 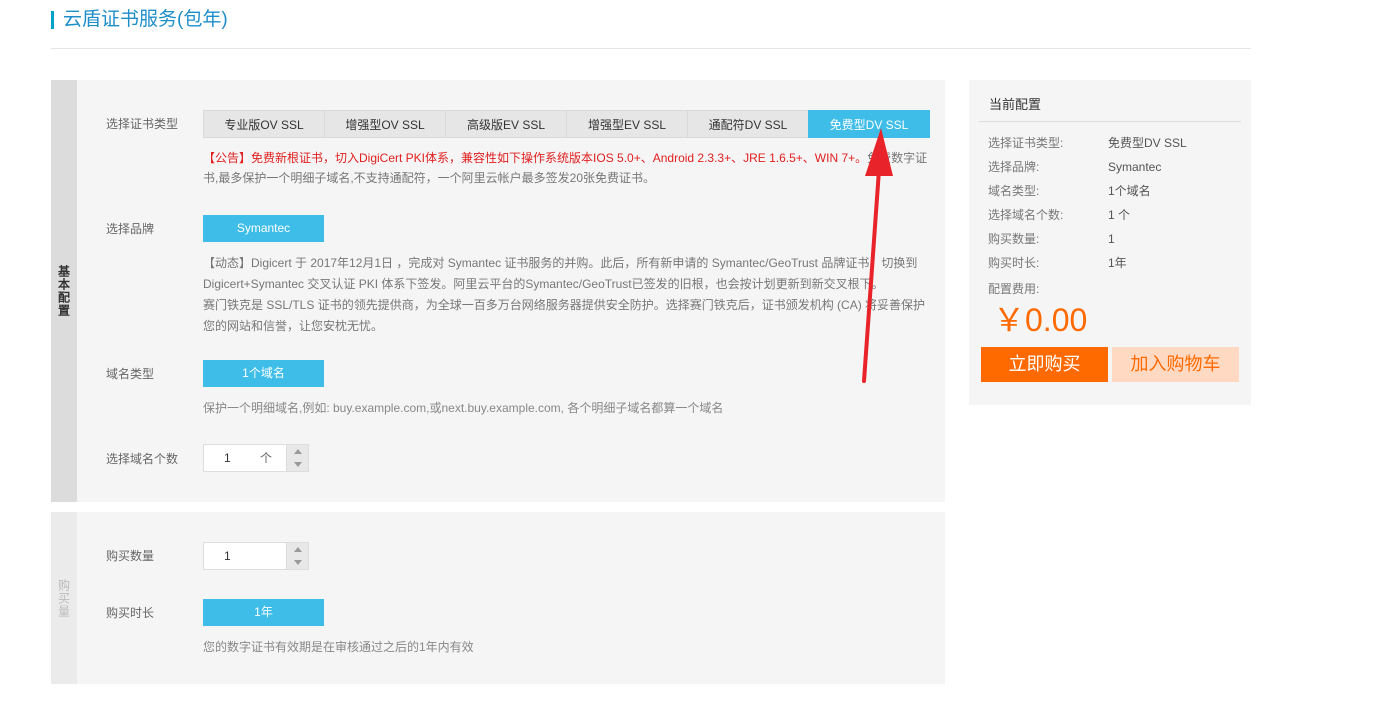 What do you see at coordinates (63, 291) in the screenshot?
I see `side-label-basic: 基本配置` at bounding box center [63, 291].